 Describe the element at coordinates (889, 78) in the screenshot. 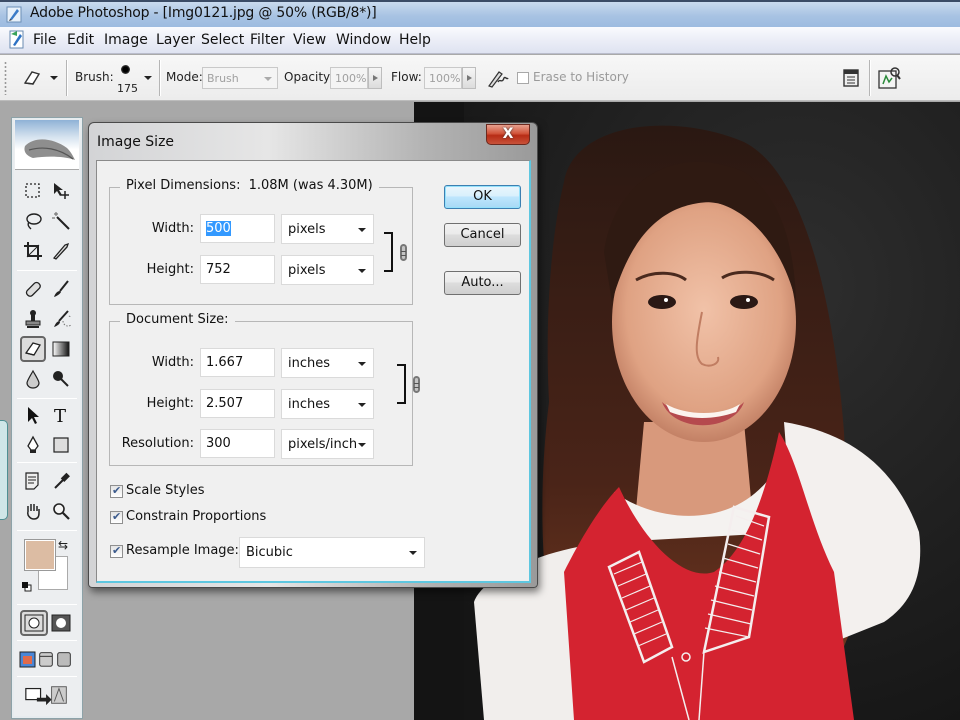

I see `file-browser-icon` at that location.